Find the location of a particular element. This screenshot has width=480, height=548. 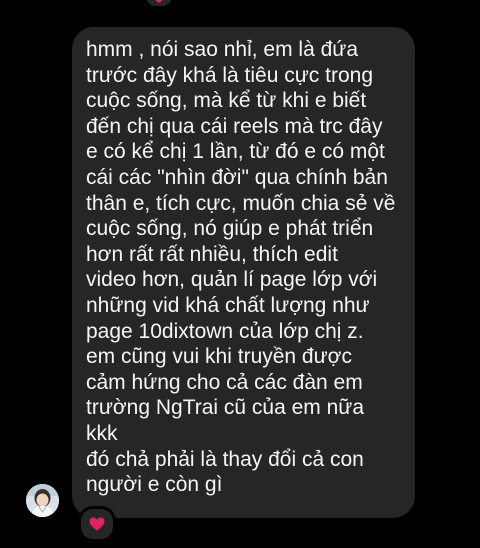

message-line: những vid khá chất lượng như is located at coordinates (228, 305).